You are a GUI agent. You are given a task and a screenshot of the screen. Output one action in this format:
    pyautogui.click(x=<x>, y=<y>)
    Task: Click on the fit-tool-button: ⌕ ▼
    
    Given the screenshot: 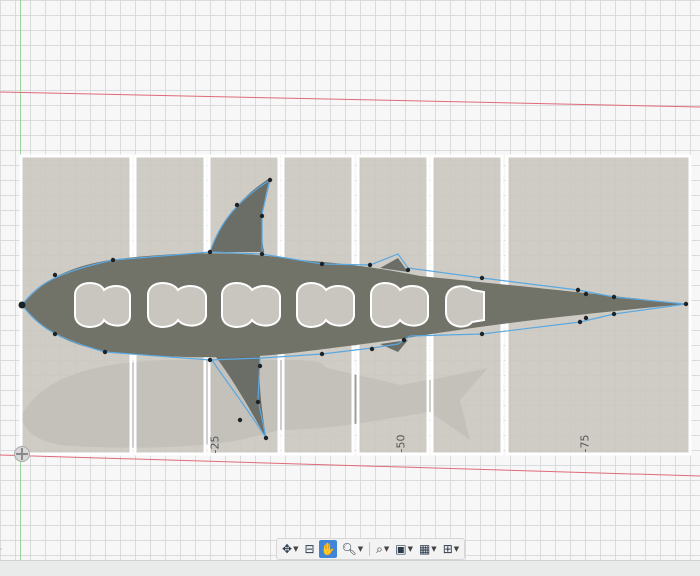 What is the action you would take?
    pyautogui.click(x=382, y=549)
    